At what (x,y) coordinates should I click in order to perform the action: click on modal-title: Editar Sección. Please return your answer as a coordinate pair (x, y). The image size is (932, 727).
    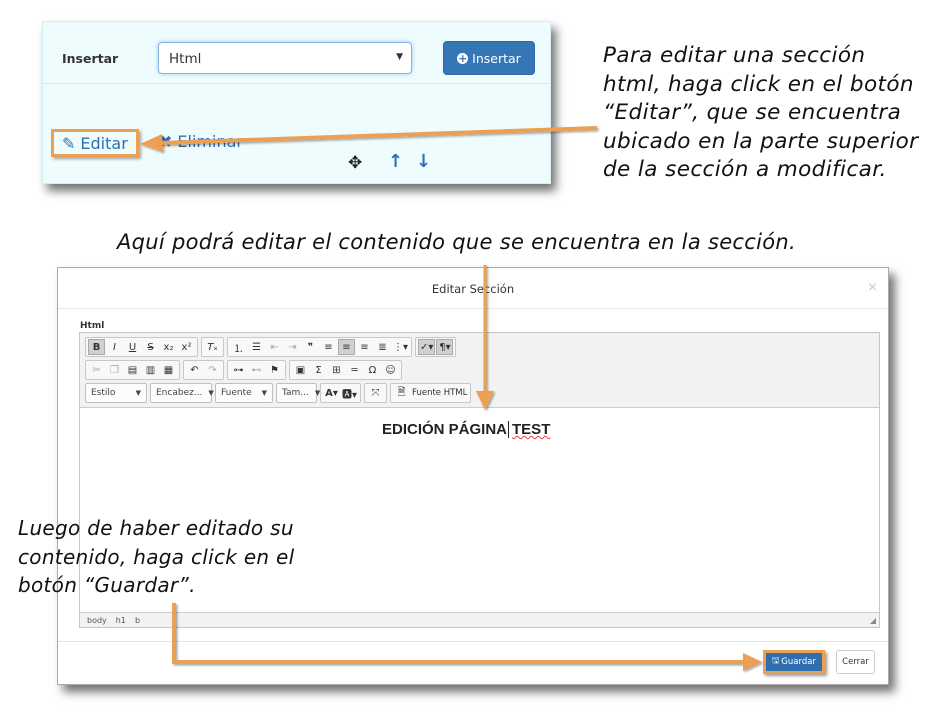
    Looking at the image, I should click on (473, 289).